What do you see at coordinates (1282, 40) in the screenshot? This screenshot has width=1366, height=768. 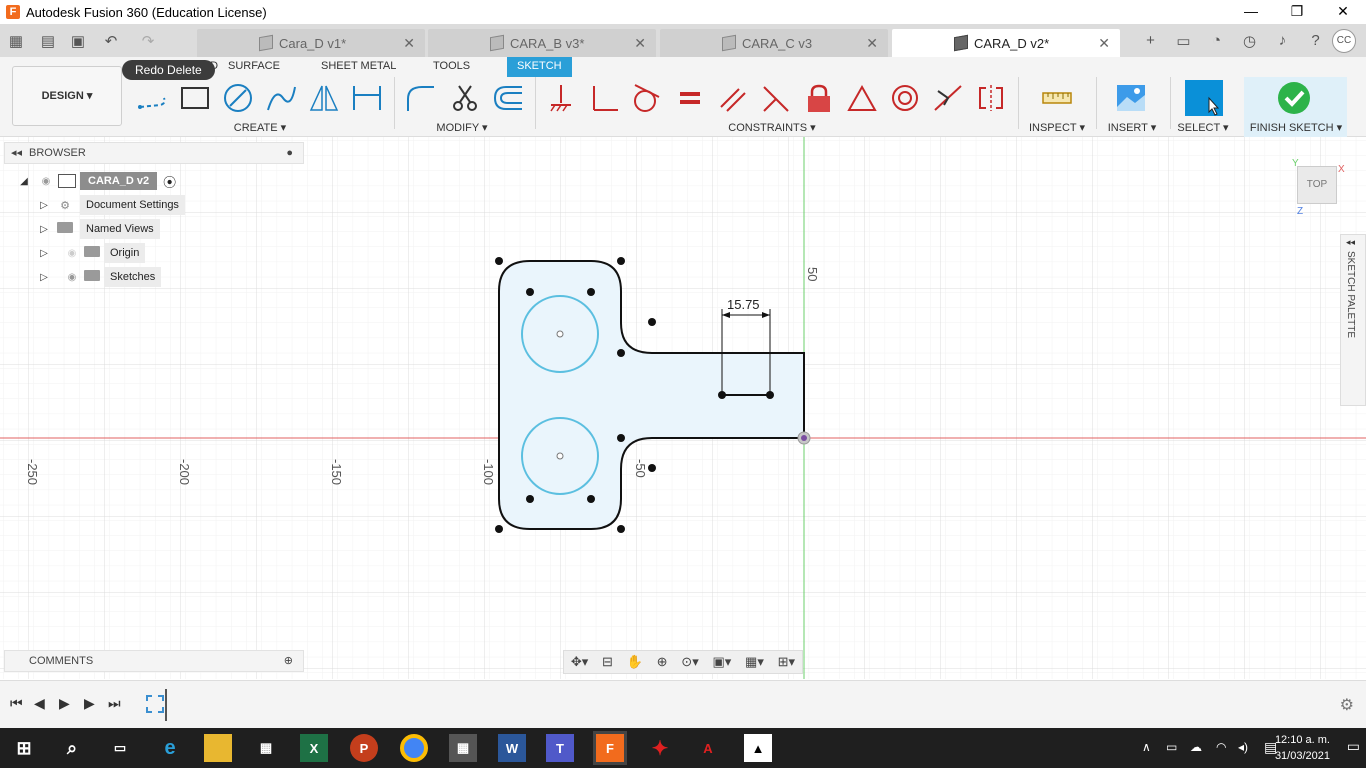 I see `notifications-icon: ♪` at bounding box center [1282, 40].